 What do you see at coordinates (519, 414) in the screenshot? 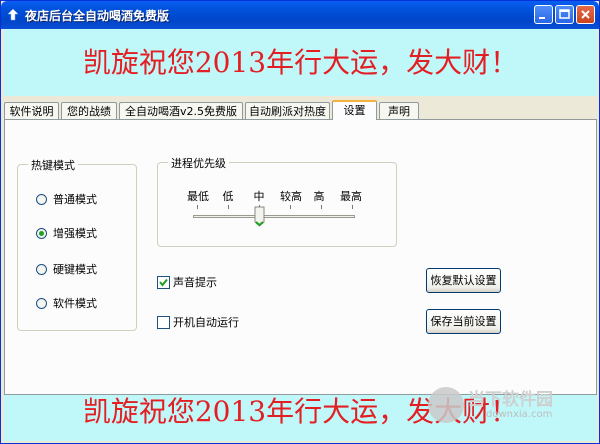
I see `watermark-subtext: downxia.com` at bounding box center [519, 414].